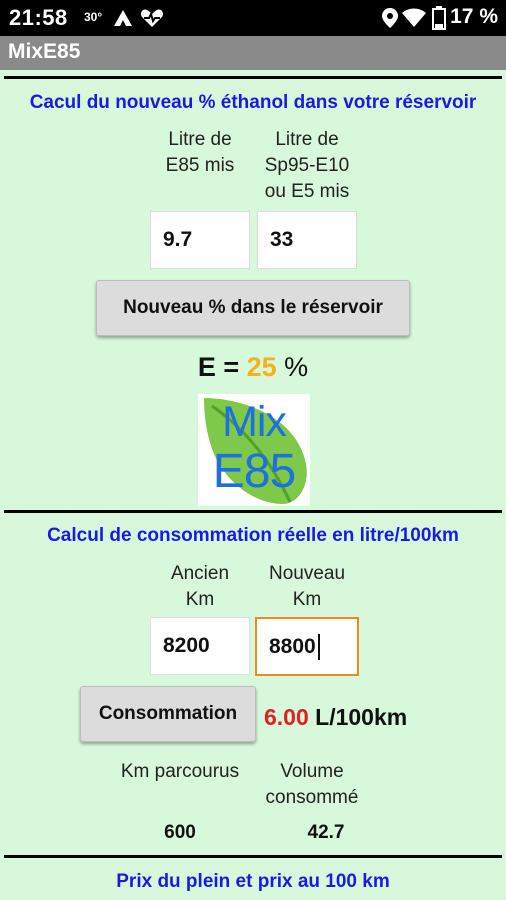  Describe the element at coordinates (286, 717) in the screenshot. I see `consumption-result-value: 6.00` at that location.